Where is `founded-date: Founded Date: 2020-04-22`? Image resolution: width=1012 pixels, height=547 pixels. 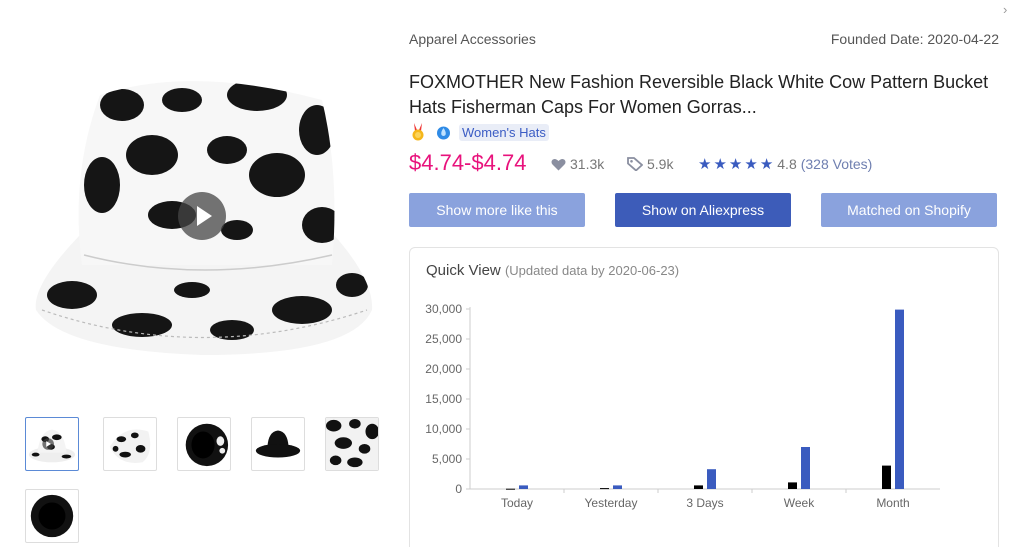
founded-date: Founded Date: 2020-04-22 is located at coordinates (914, 39).